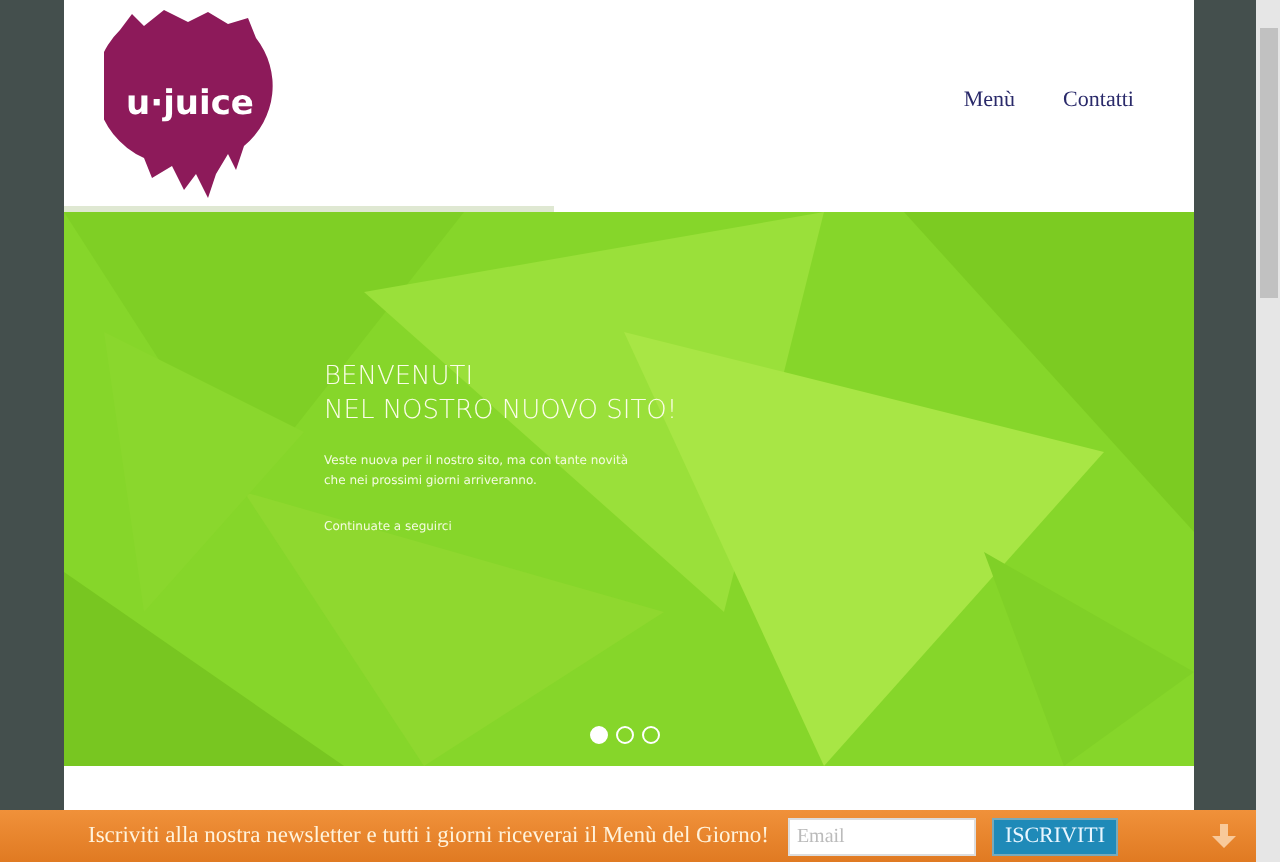  What do you see at coordinates (190, 103) in the screenshot?
I see `logo: u·juice` at bounding box center [190, 103].